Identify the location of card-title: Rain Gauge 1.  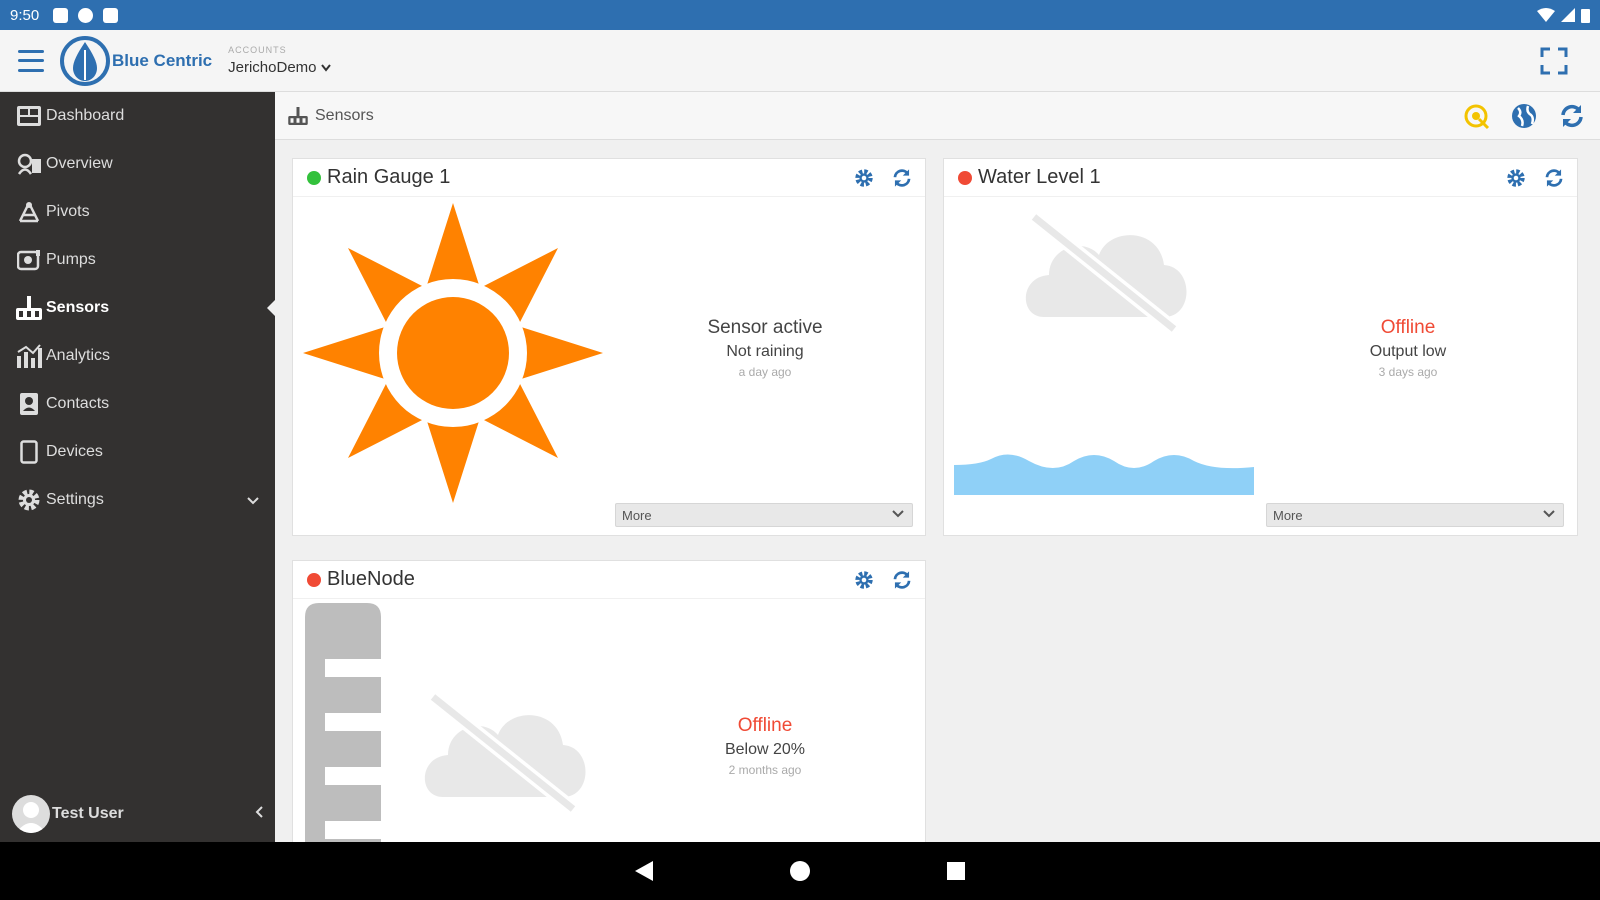
(389, 177).